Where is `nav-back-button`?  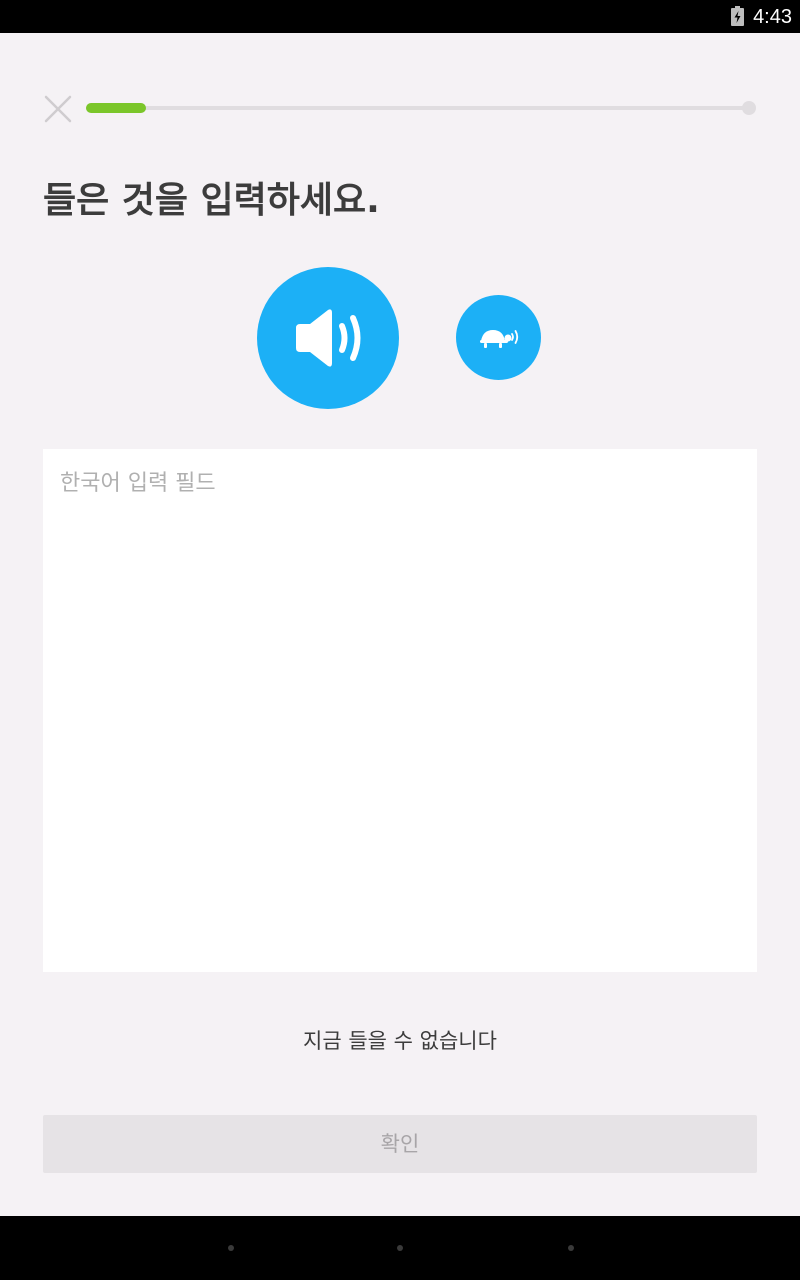 nav-back-button is located at coordinates (231, 1248).